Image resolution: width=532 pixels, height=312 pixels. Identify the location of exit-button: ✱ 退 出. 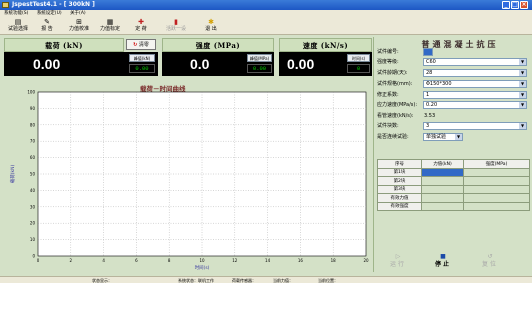
(211, 26).